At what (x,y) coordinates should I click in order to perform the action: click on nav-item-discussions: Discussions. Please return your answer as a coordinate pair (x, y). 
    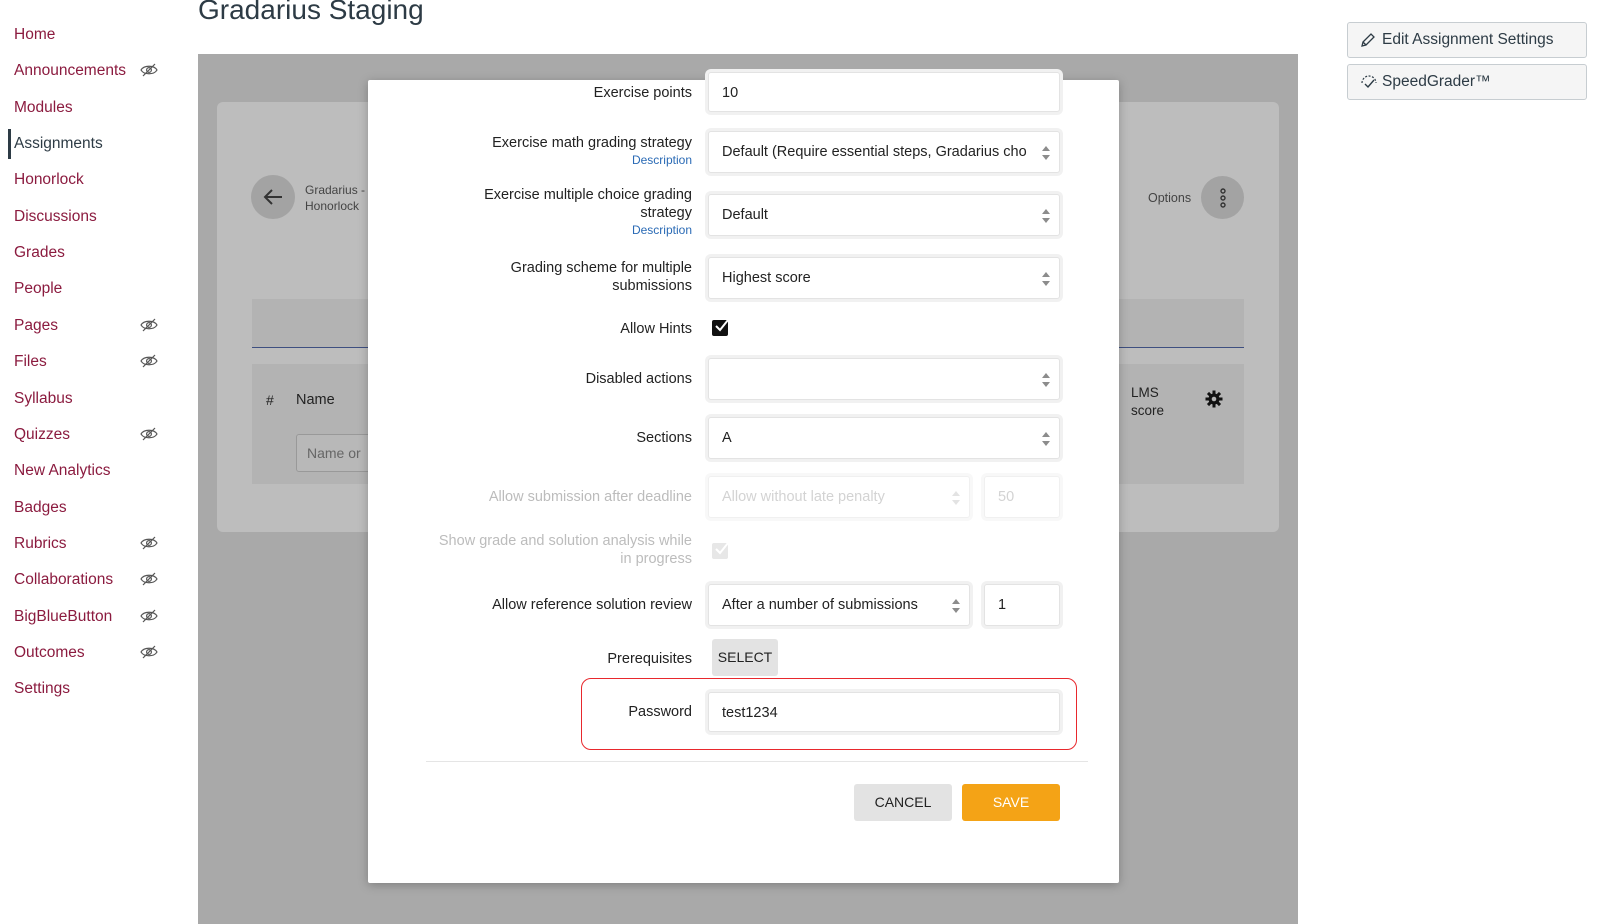
    Looking at the image, I should click on (85, 217).